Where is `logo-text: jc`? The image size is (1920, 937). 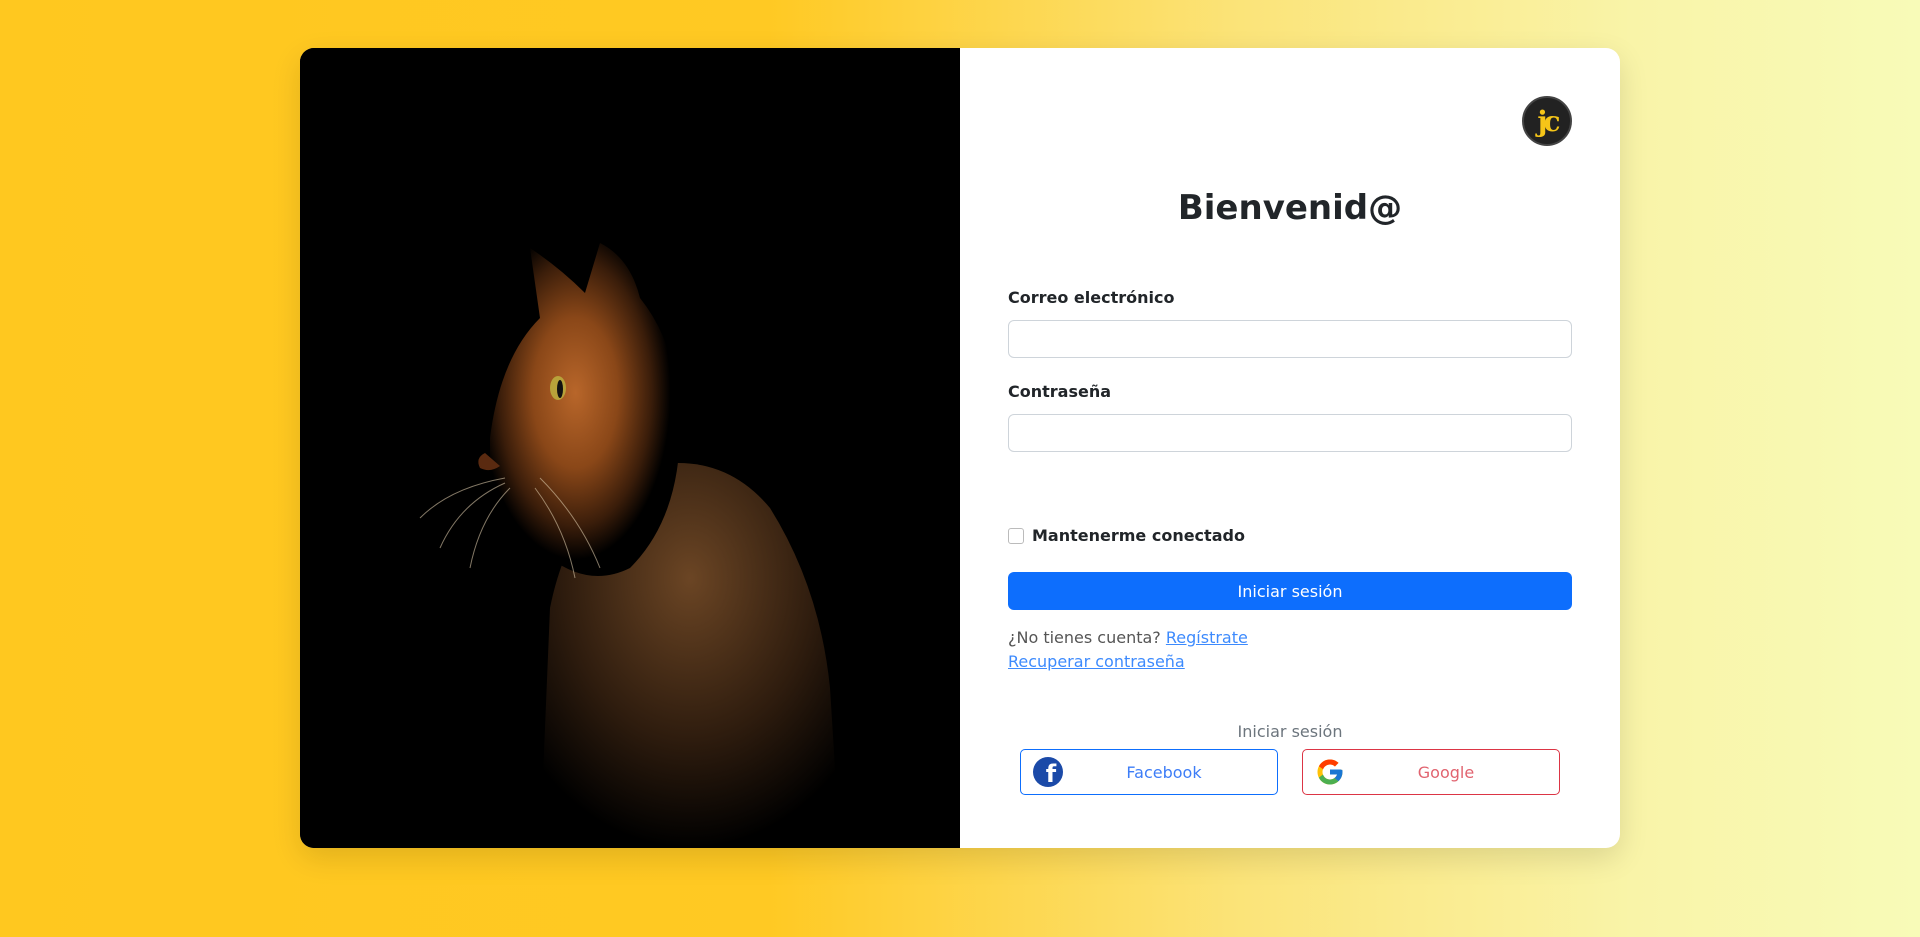 logo-text: jc is located at coordinates (1548, 121).